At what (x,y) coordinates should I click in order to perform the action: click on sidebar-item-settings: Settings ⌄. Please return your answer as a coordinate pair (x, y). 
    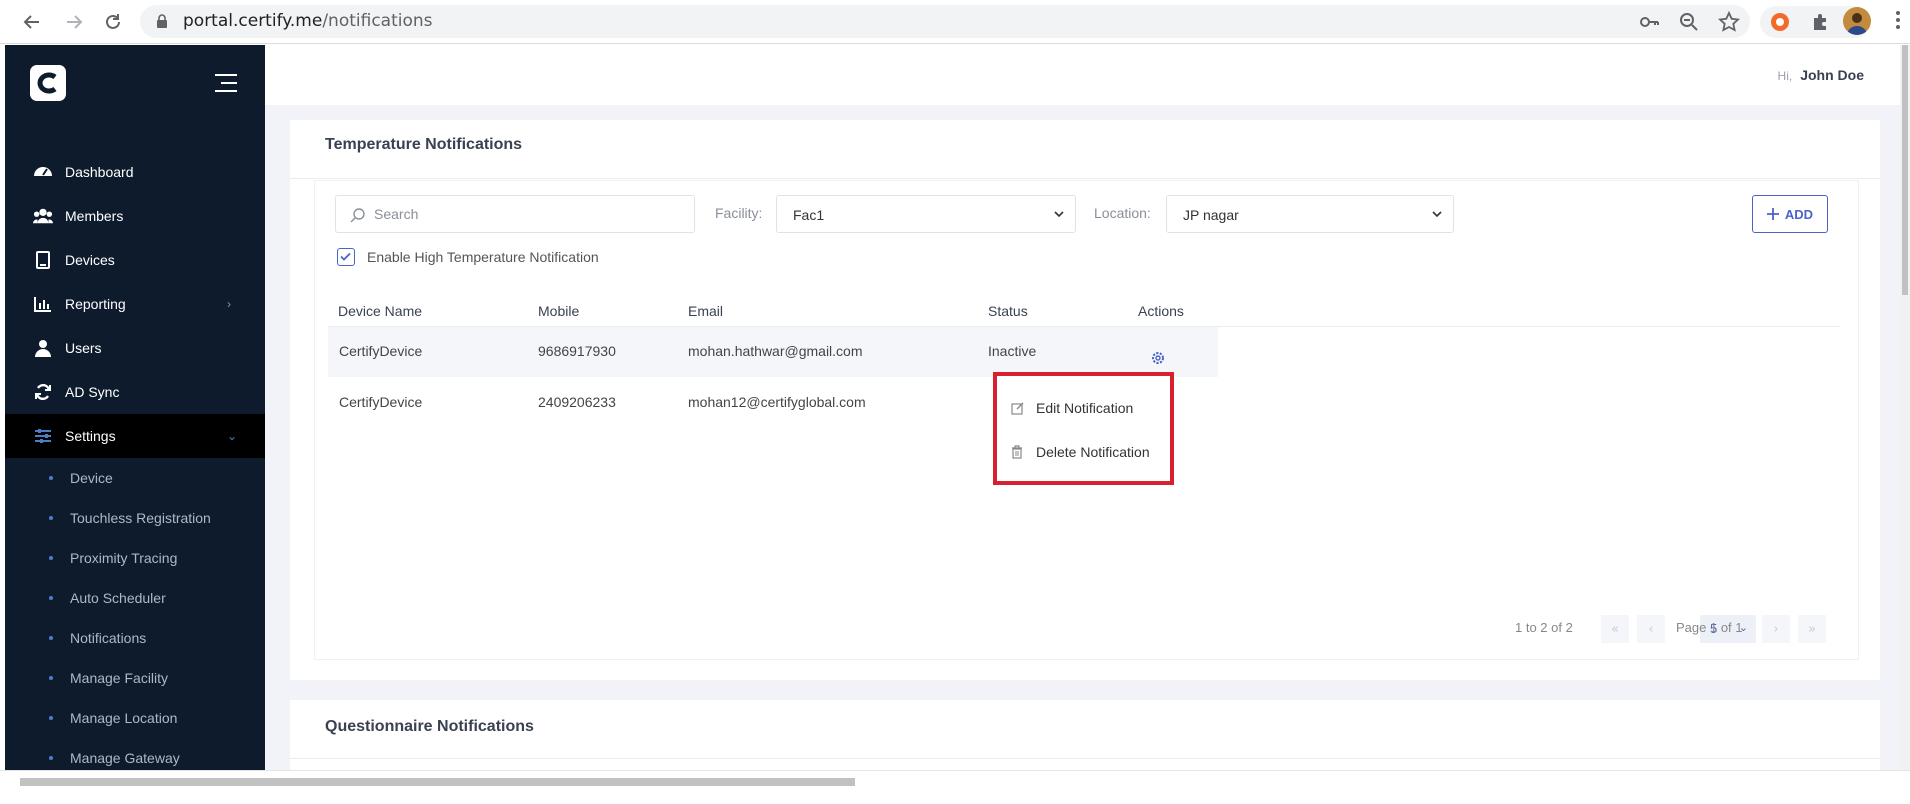
    Looking at the image, I should click on (135, 436).